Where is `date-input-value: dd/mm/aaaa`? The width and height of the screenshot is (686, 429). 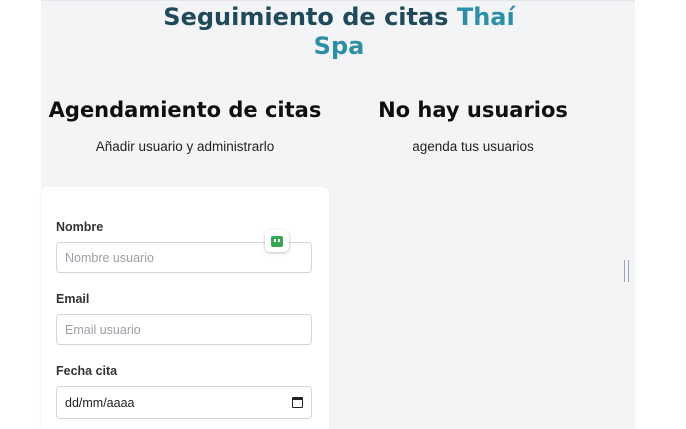
date-input-value: dd/mm/aaaa is located at coordinates (100, 402).